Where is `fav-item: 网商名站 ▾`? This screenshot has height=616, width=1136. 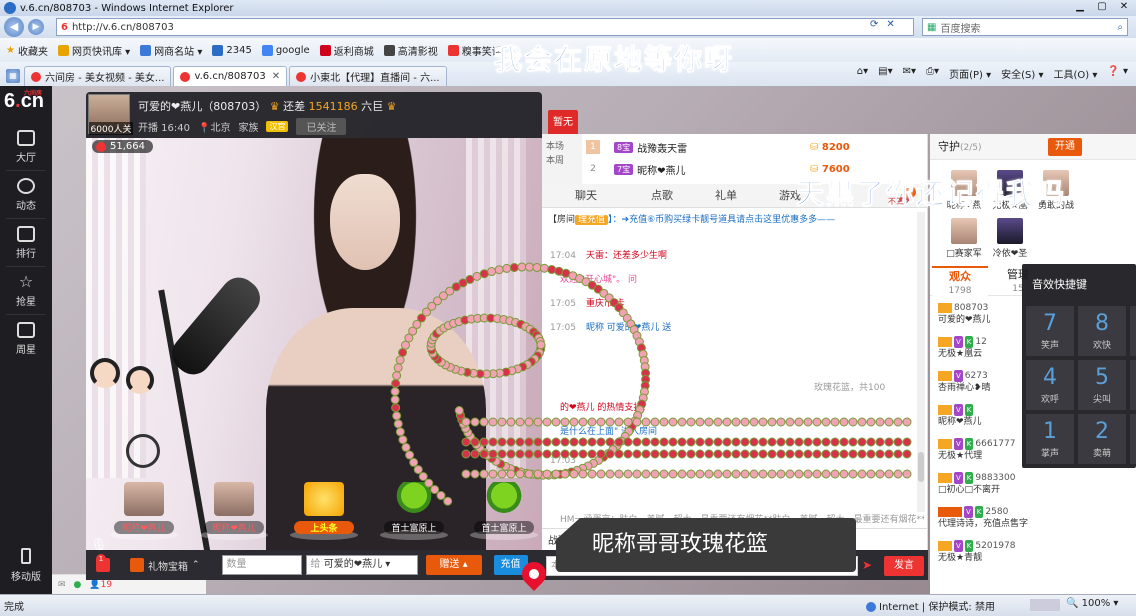 fav-item: 网商名站 ▾ is located at coordinates (171, 50).